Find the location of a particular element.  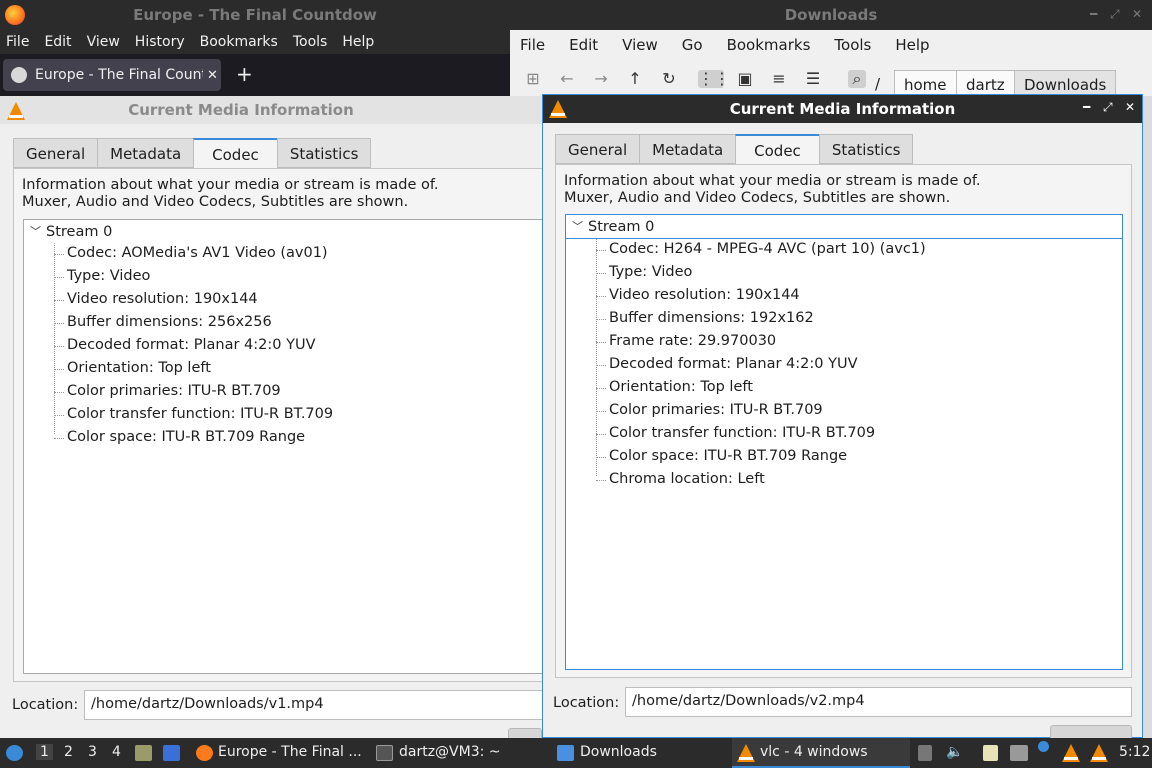

fm-menu-go: Go is located at coordinates (692, 45).